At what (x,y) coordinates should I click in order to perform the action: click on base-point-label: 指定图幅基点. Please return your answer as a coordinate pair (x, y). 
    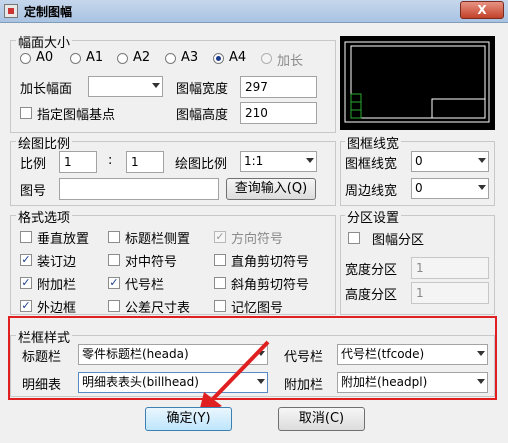
    Looking at the image, I should click on (76, 115).